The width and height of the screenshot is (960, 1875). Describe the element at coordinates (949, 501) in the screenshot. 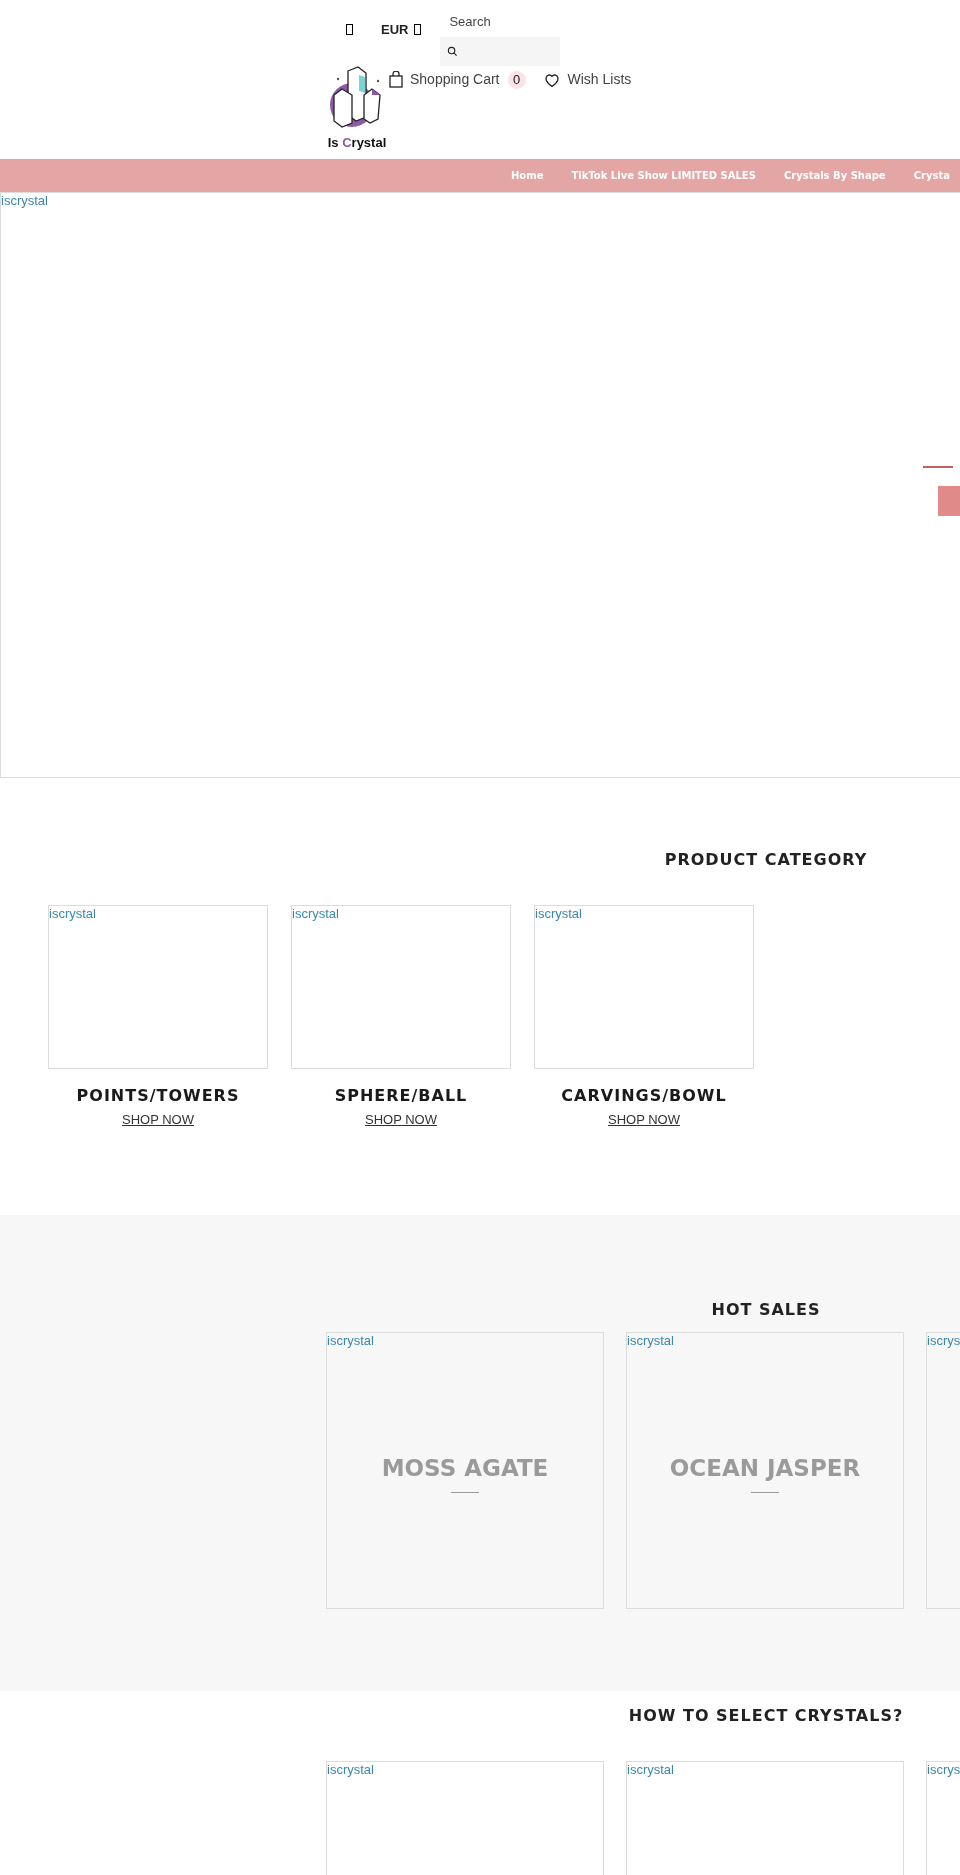

I see `slider-arrow-button` at that location.